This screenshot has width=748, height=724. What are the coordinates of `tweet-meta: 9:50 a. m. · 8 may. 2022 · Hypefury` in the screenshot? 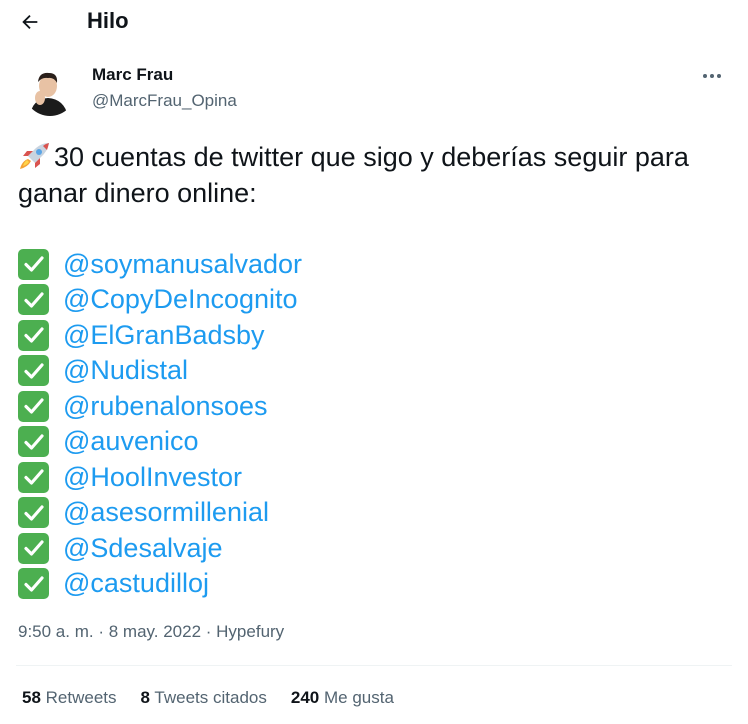 It's located at (151, 632).